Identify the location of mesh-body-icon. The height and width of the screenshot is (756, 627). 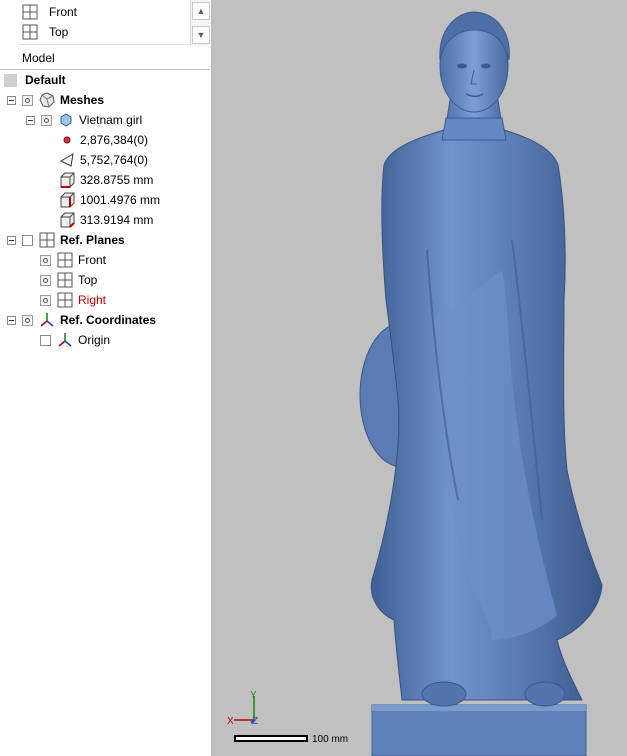
(66, 120).